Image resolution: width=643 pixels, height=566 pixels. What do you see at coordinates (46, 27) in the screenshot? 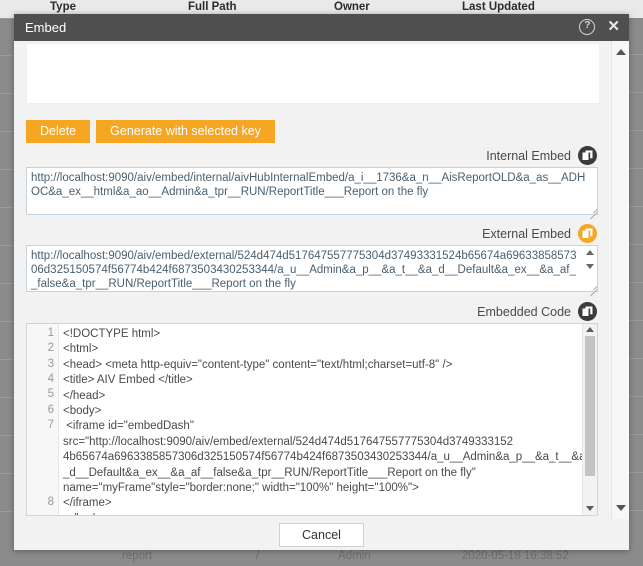
I see `dialog-title: Embed` at bounding box center [46, 27].